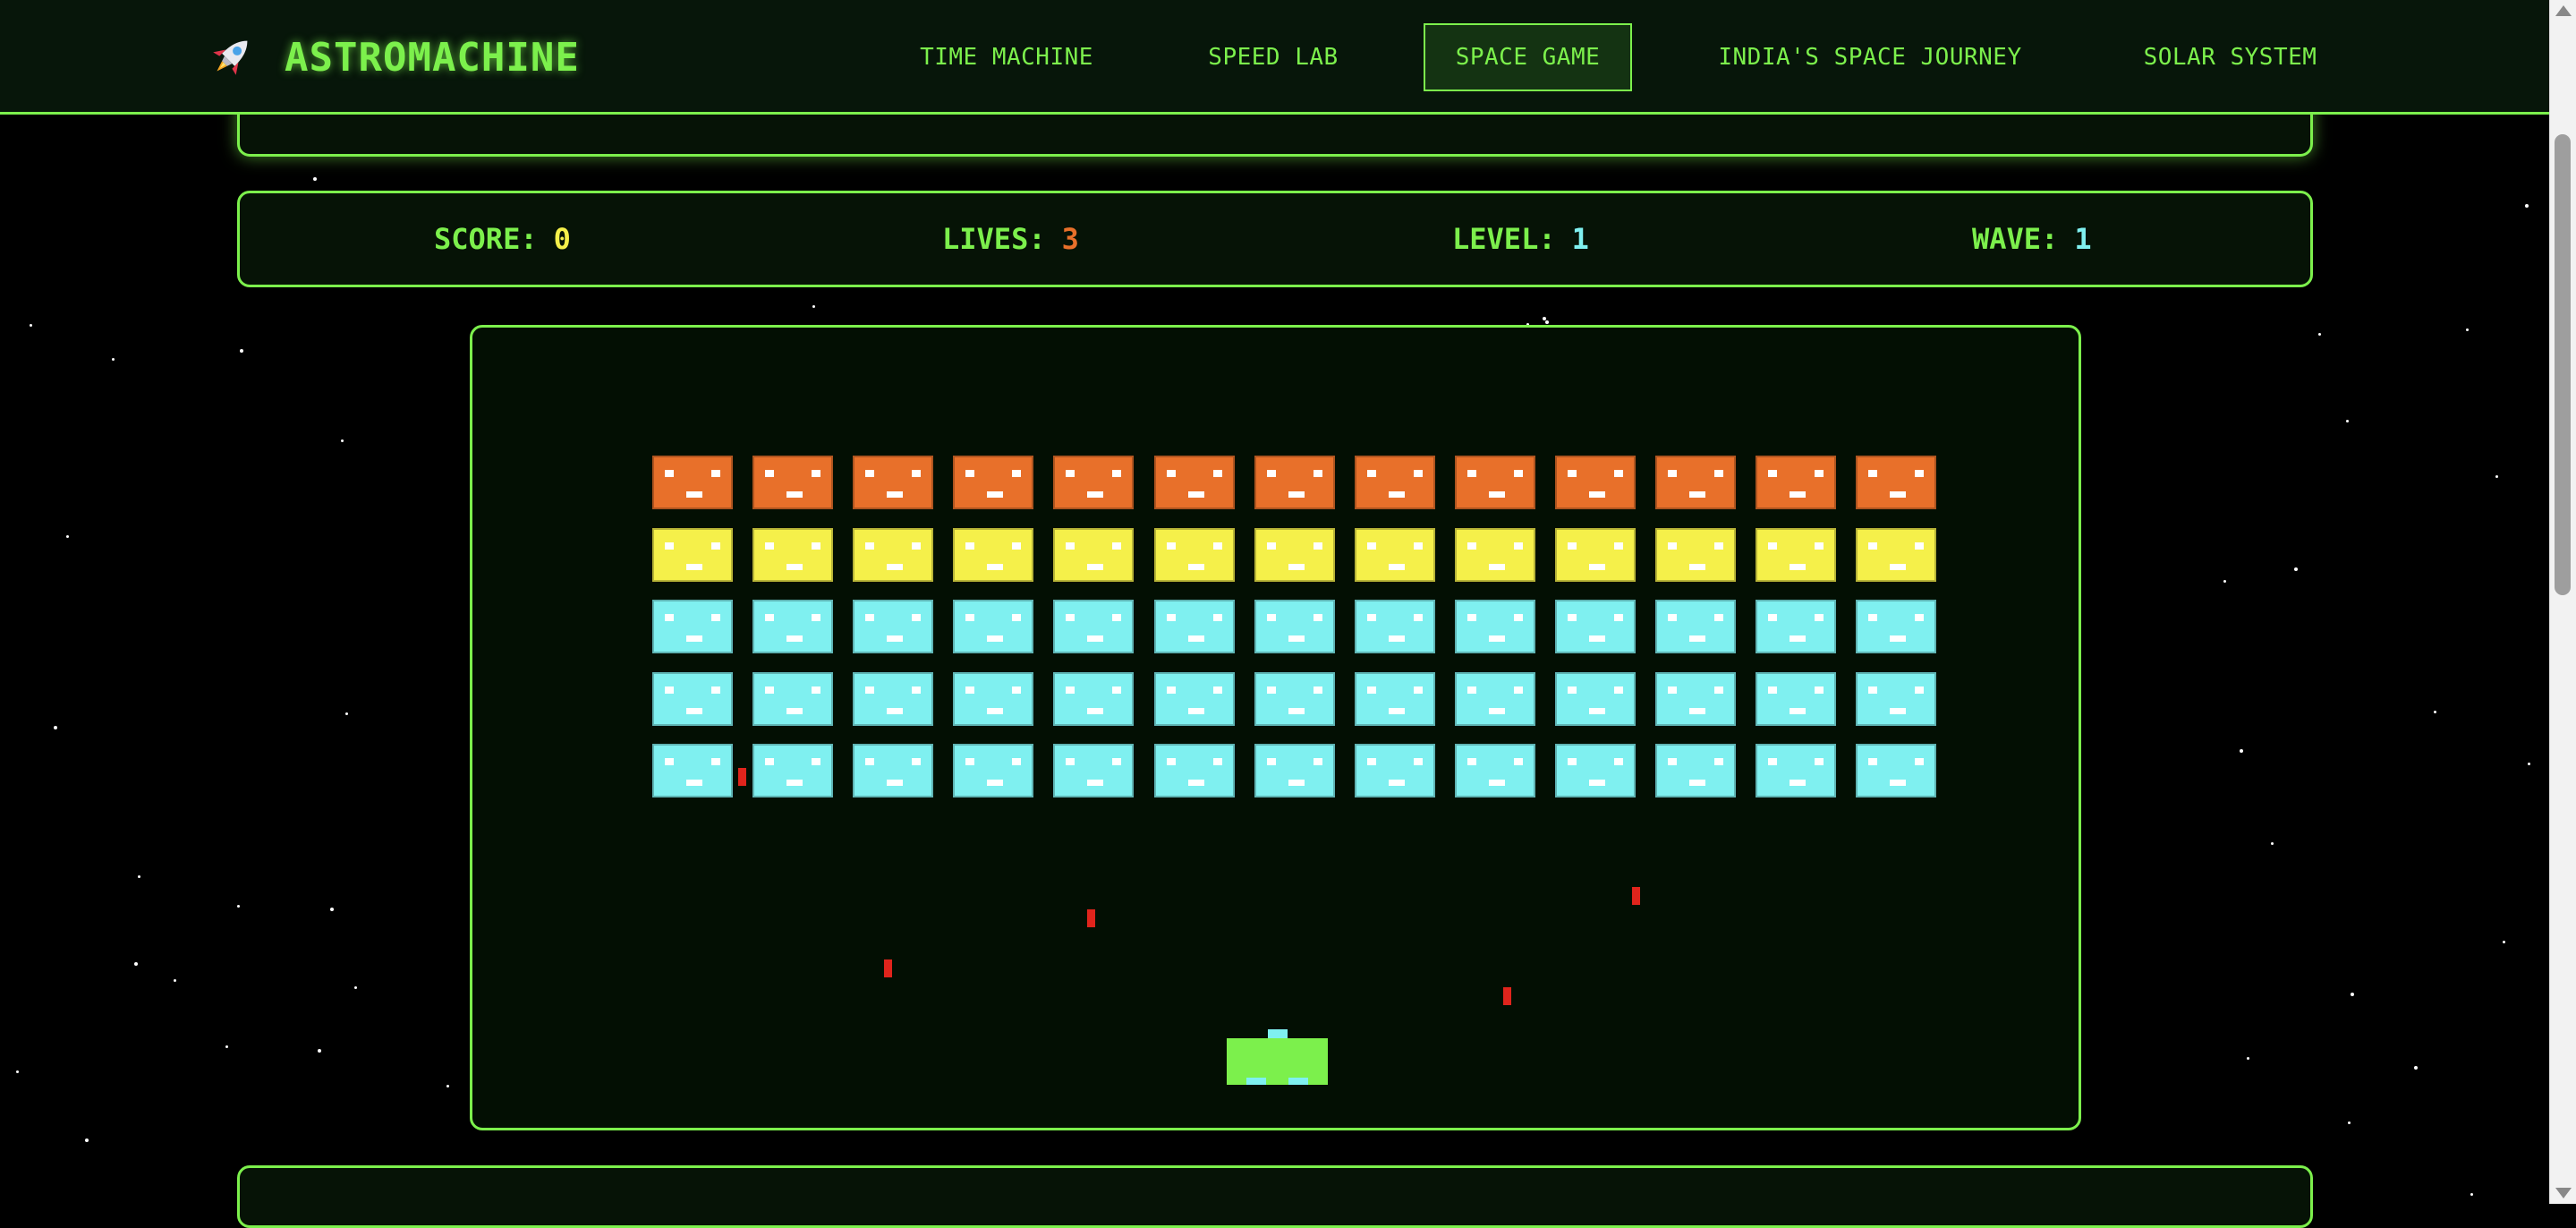  What do you see at coordinates (1006, 57) in the screenshot?
I see `nav-time-machine: TIME MACHINE` at bounding box center [1006, 57].